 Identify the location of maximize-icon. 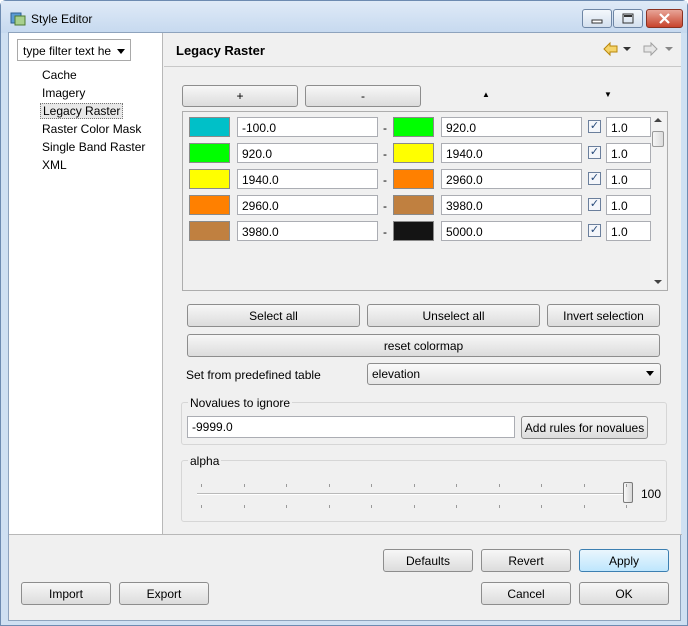
(628, 18).